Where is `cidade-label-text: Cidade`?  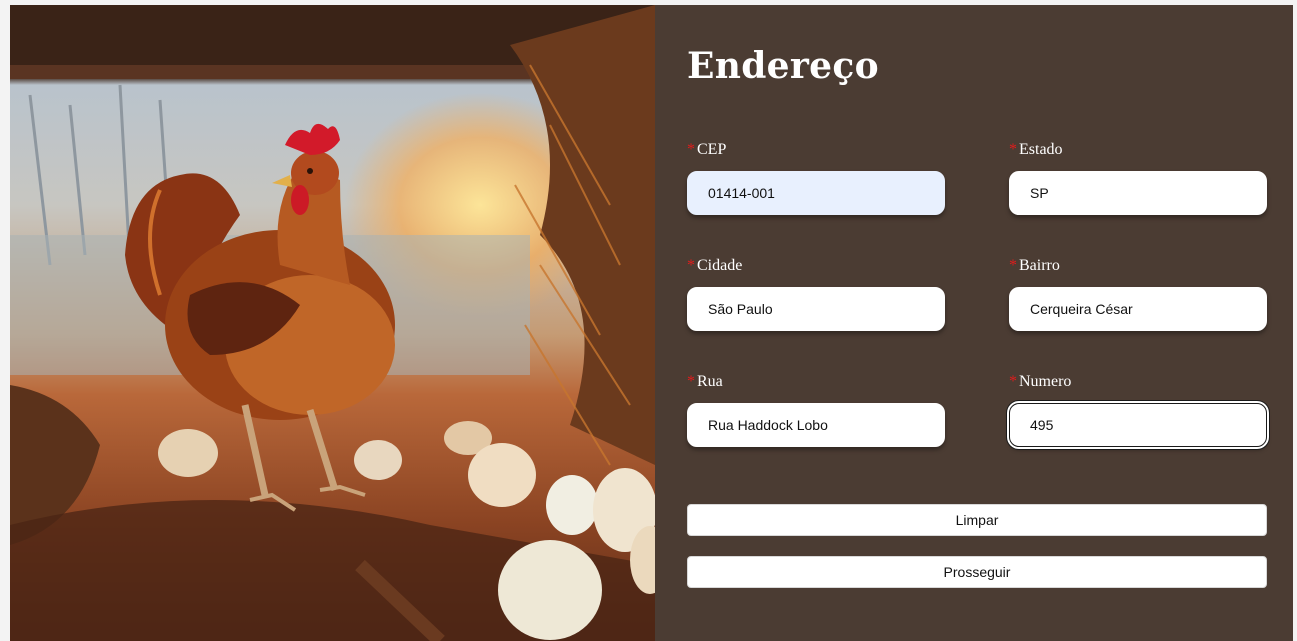
cidade-label-text: Cidade is located at coordinates (720, 265).